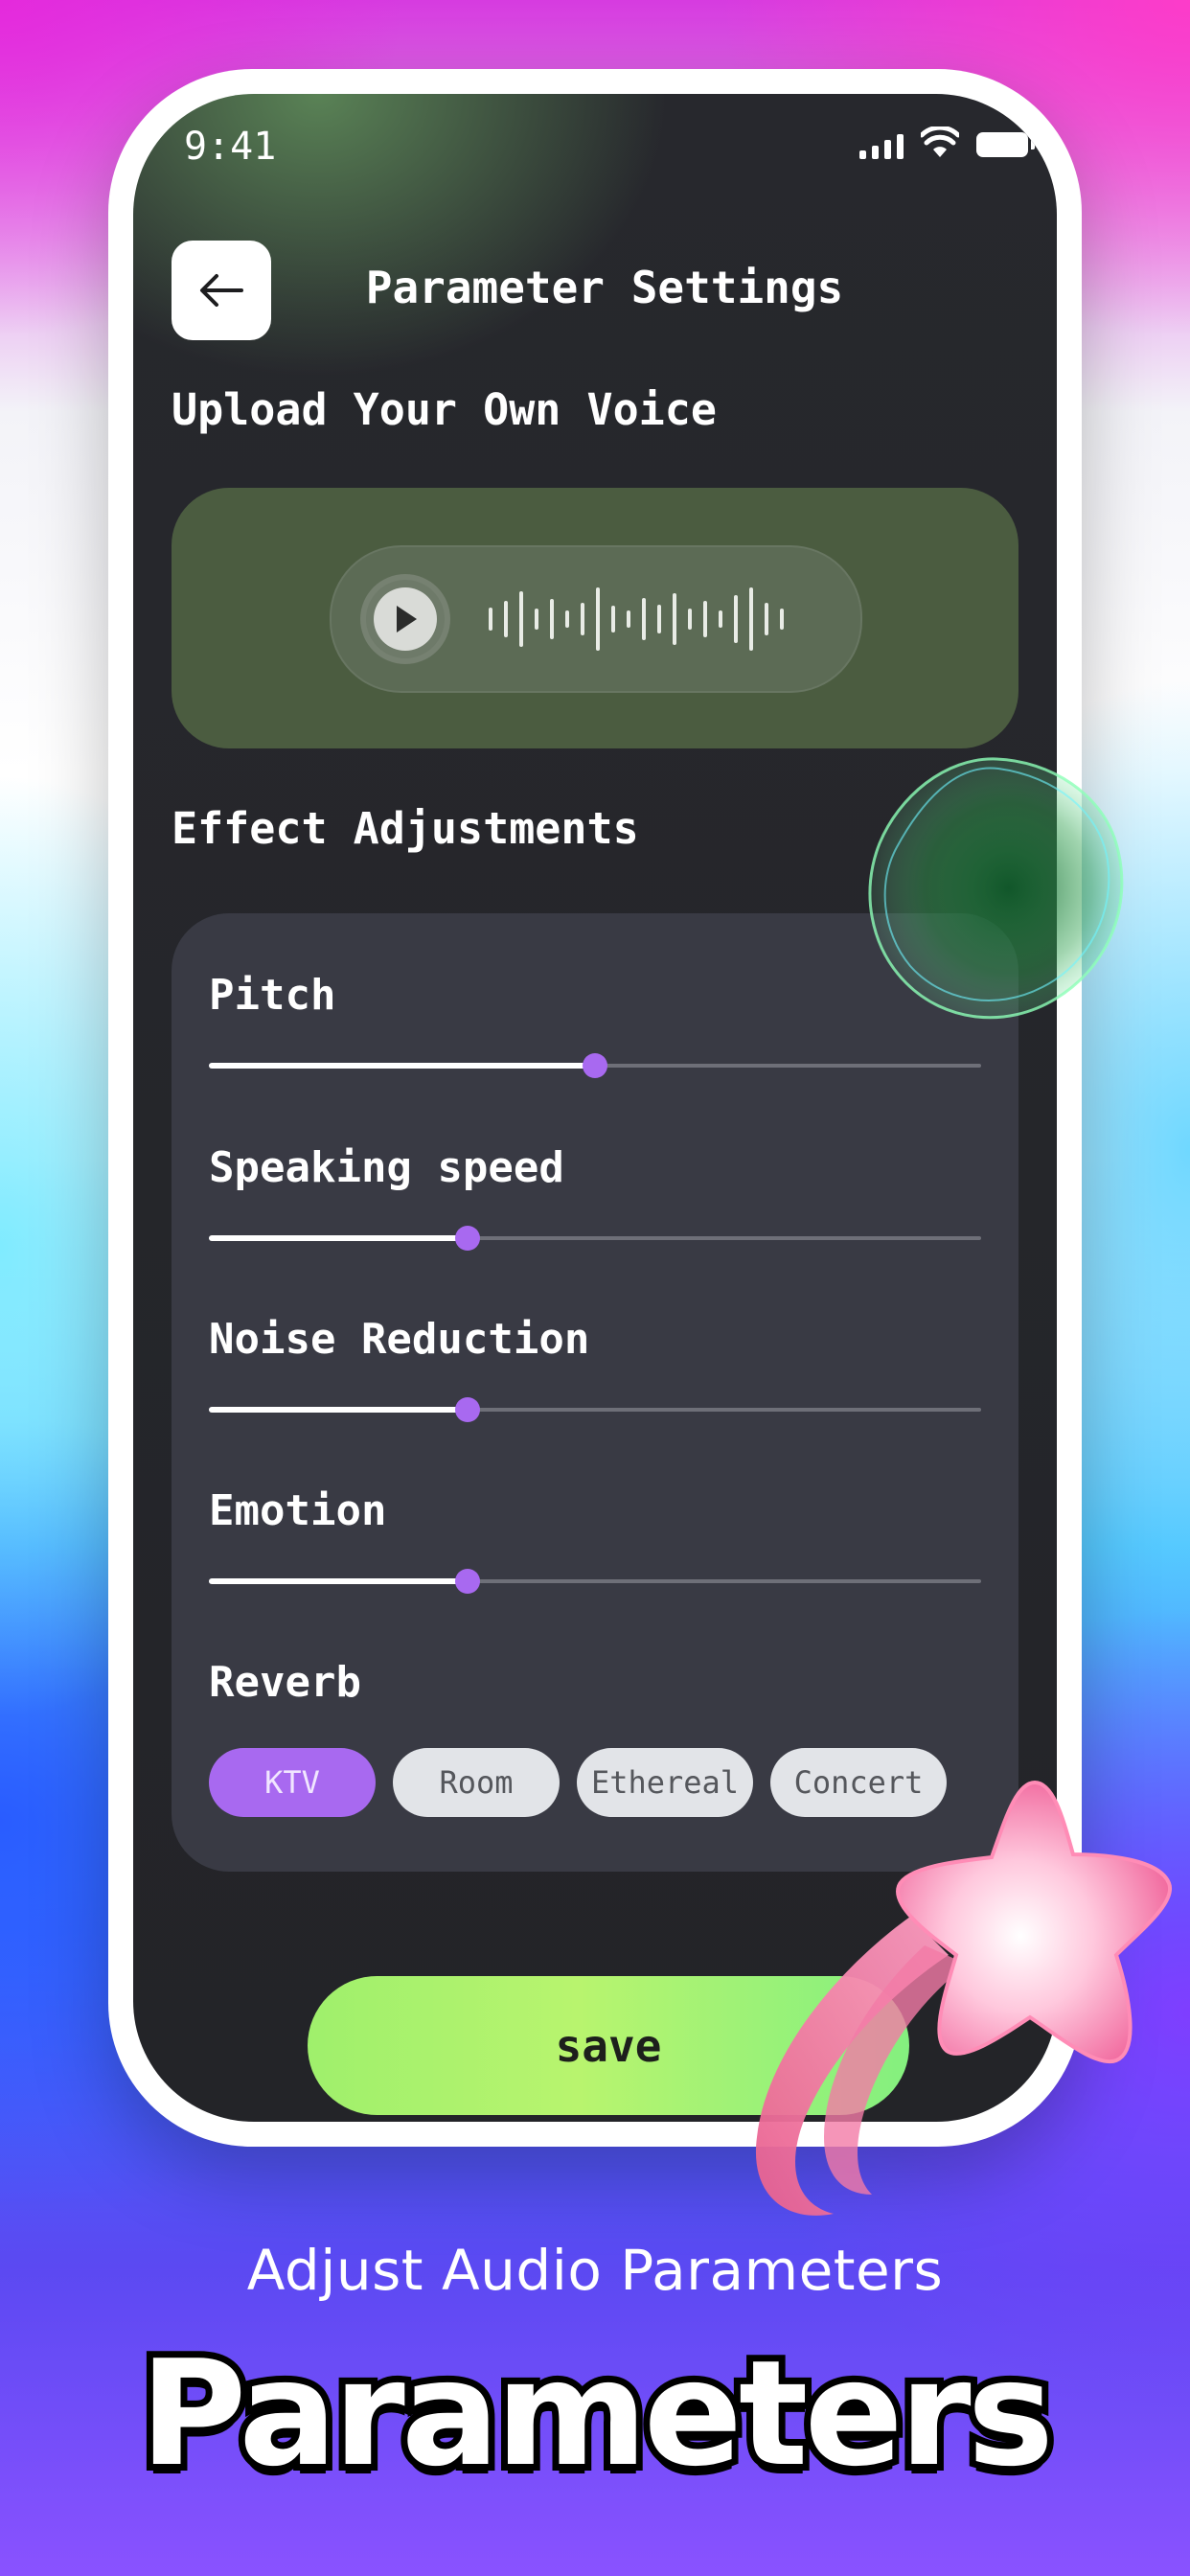  I want to click on emotion-slider, so click(595, 1581).